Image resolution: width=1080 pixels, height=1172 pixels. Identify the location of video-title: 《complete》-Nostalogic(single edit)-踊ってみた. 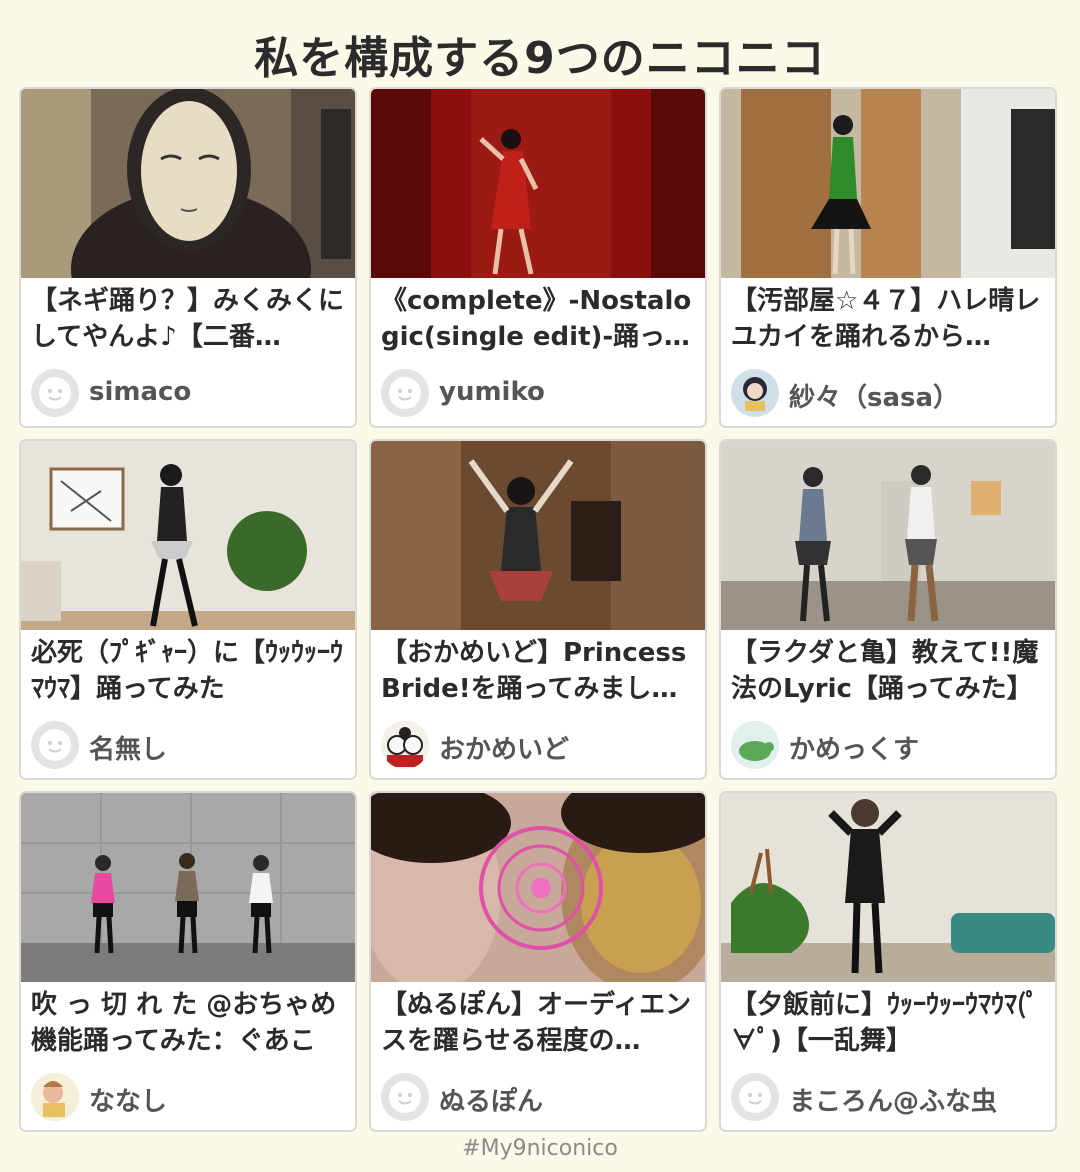
(540, 319).